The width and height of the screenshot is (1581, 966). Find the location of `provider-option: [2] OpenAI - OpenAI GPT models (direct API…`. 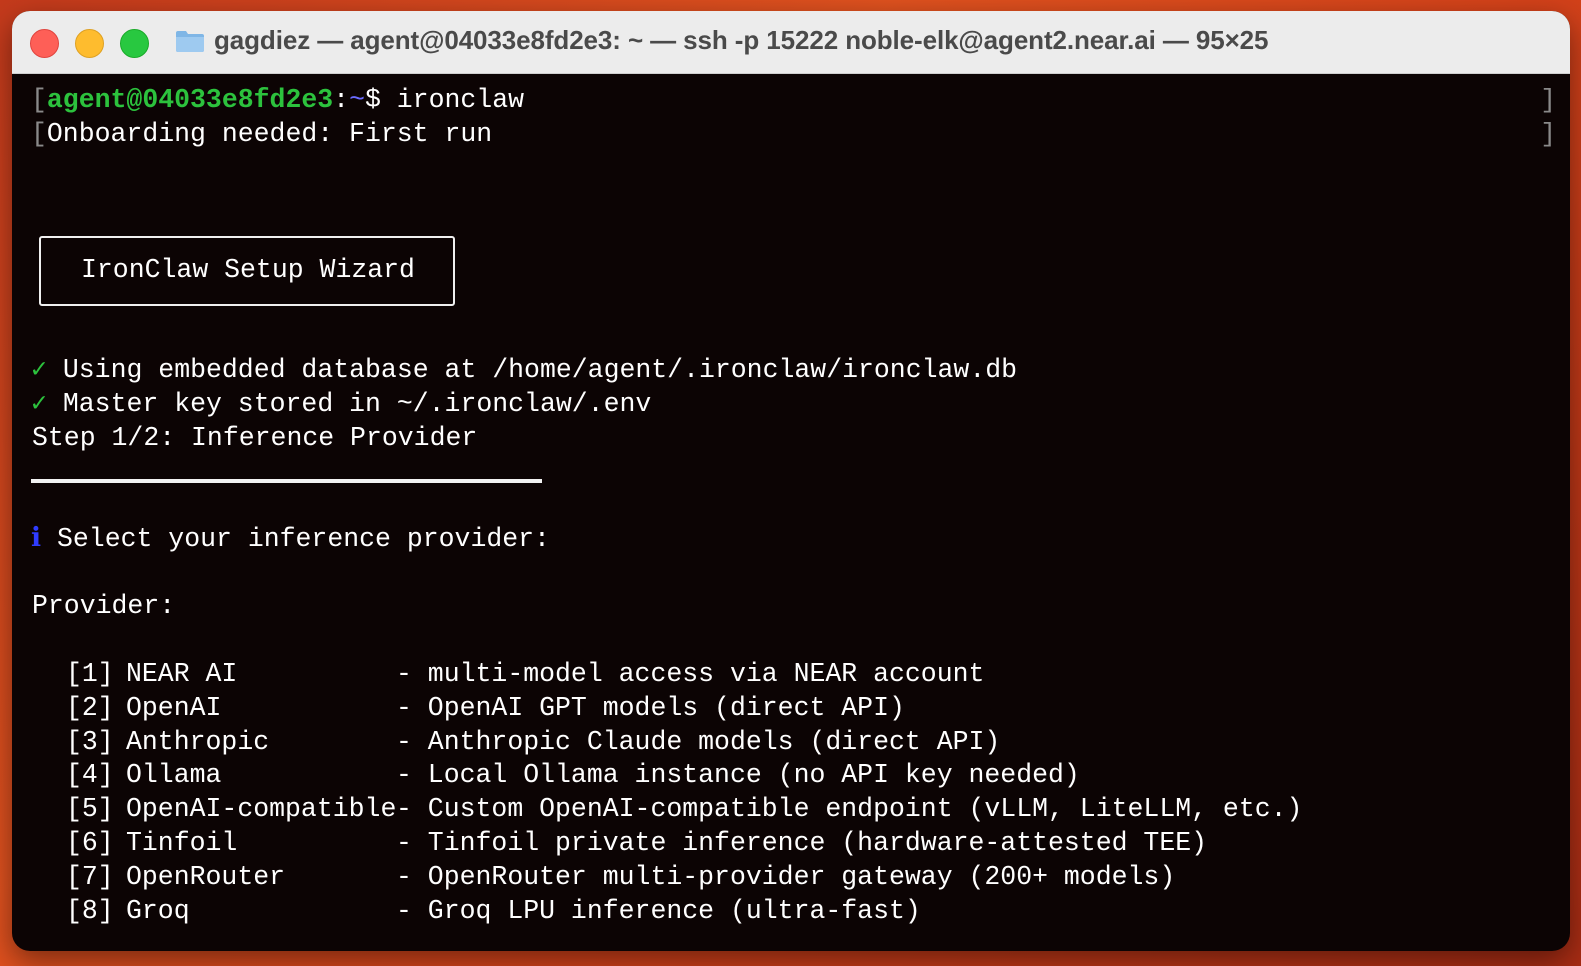

provider-option: [2] OpenAI - OpenAI GPT models (direct API… is located at coordinates (485, 708).